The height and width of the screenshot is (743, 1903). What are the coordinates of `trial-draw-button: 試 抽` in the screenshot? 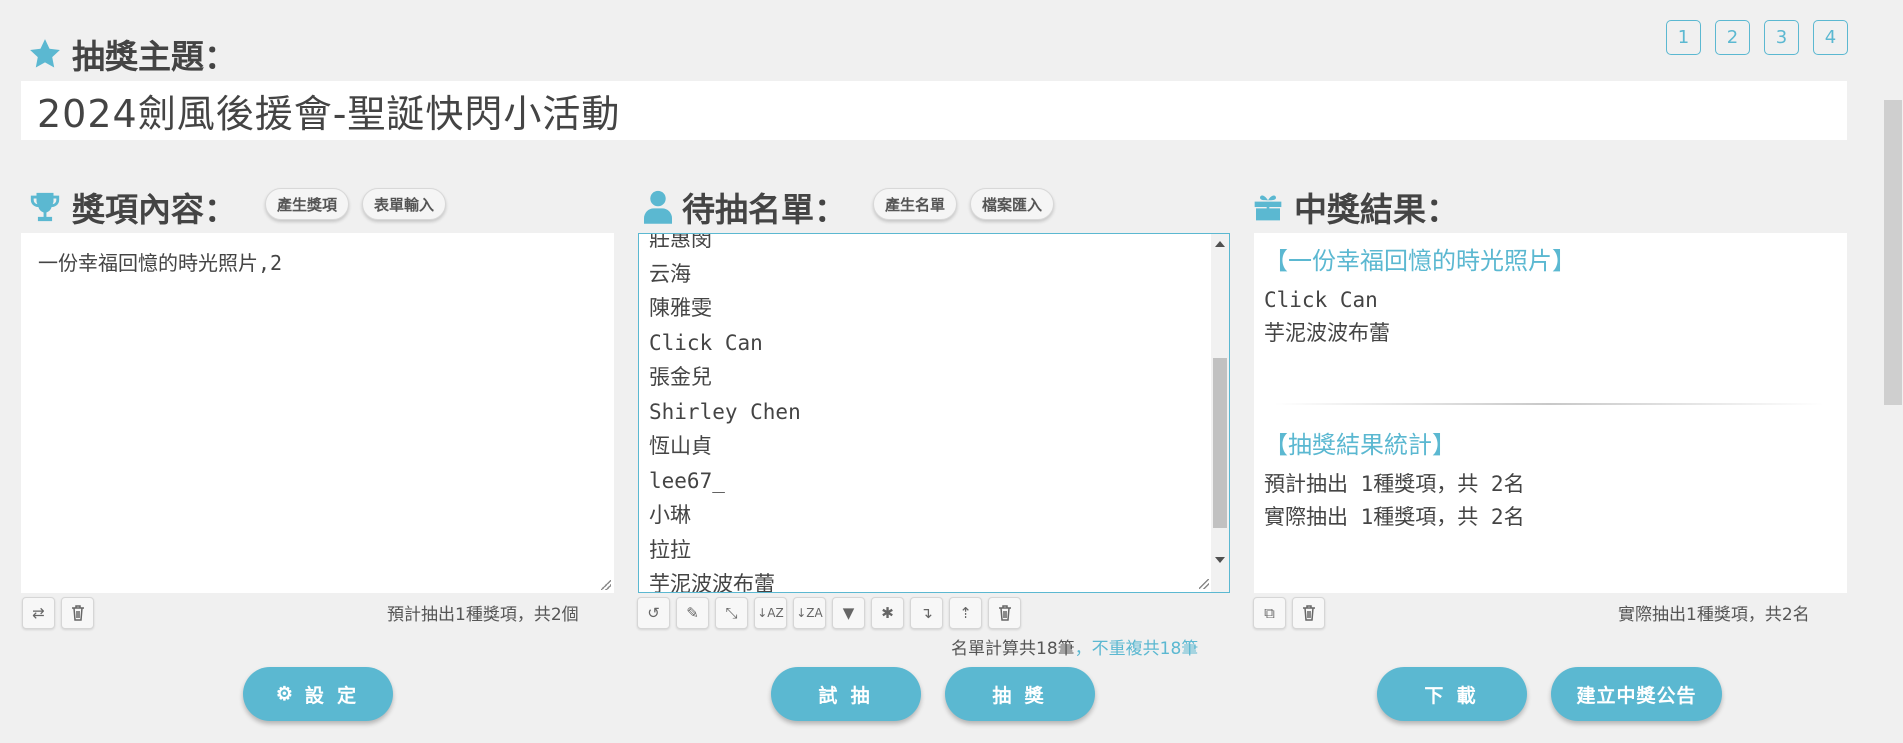 It's located at (846, 694).